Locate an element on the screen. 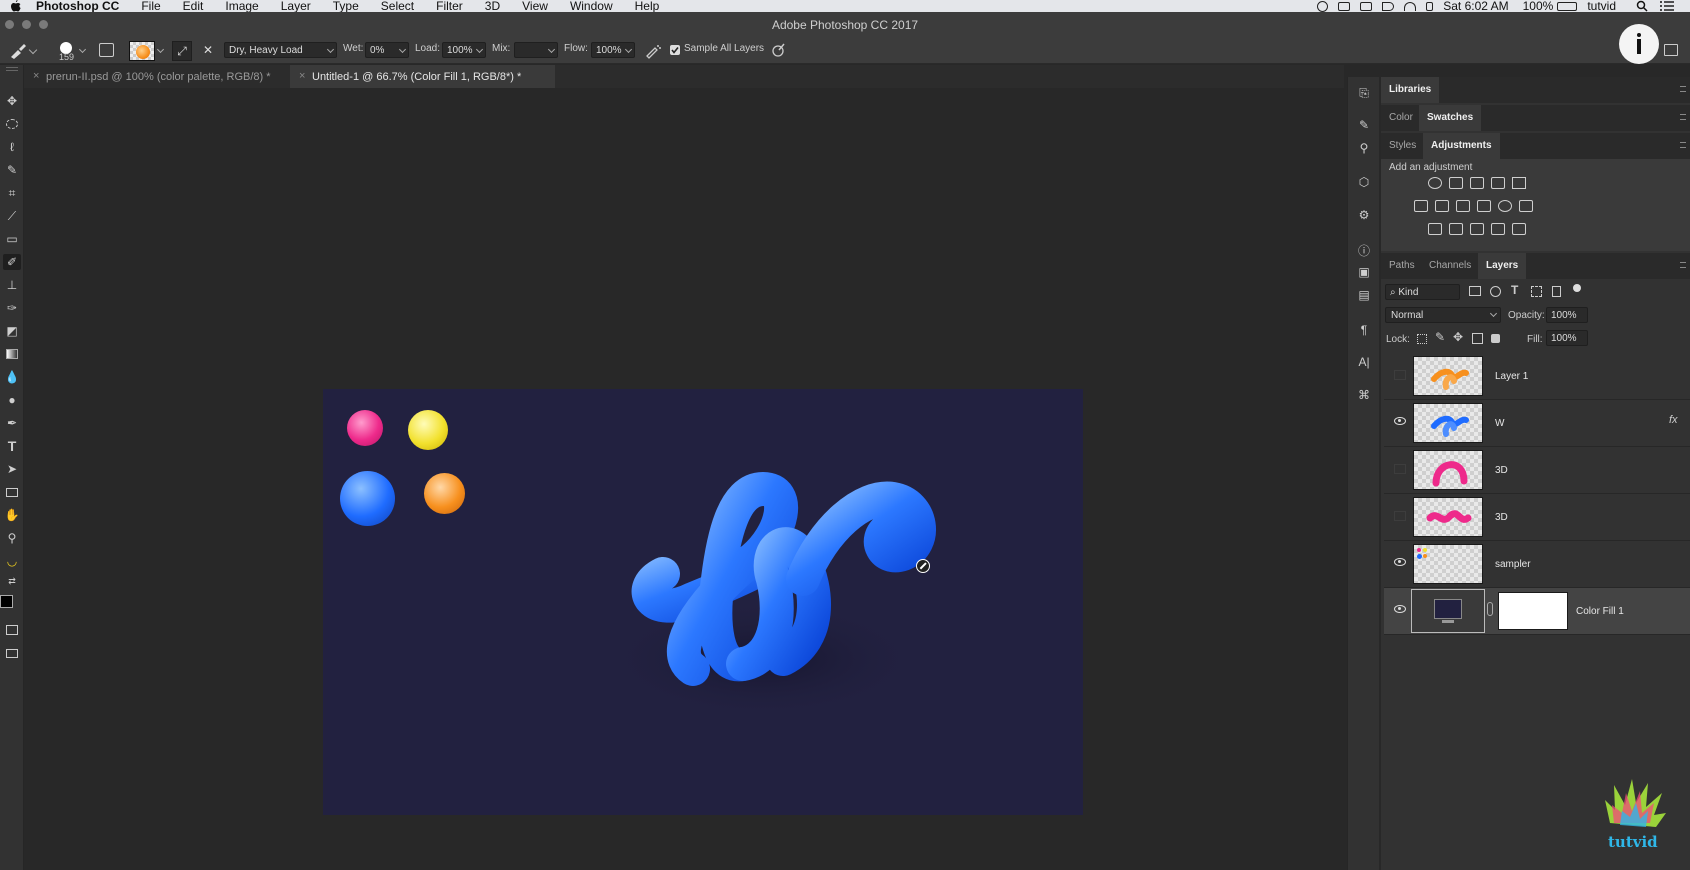 The height and width of the screenshot is (870, 1690). lock-position-icon: ✥ is located at coordinates (1458, 337).